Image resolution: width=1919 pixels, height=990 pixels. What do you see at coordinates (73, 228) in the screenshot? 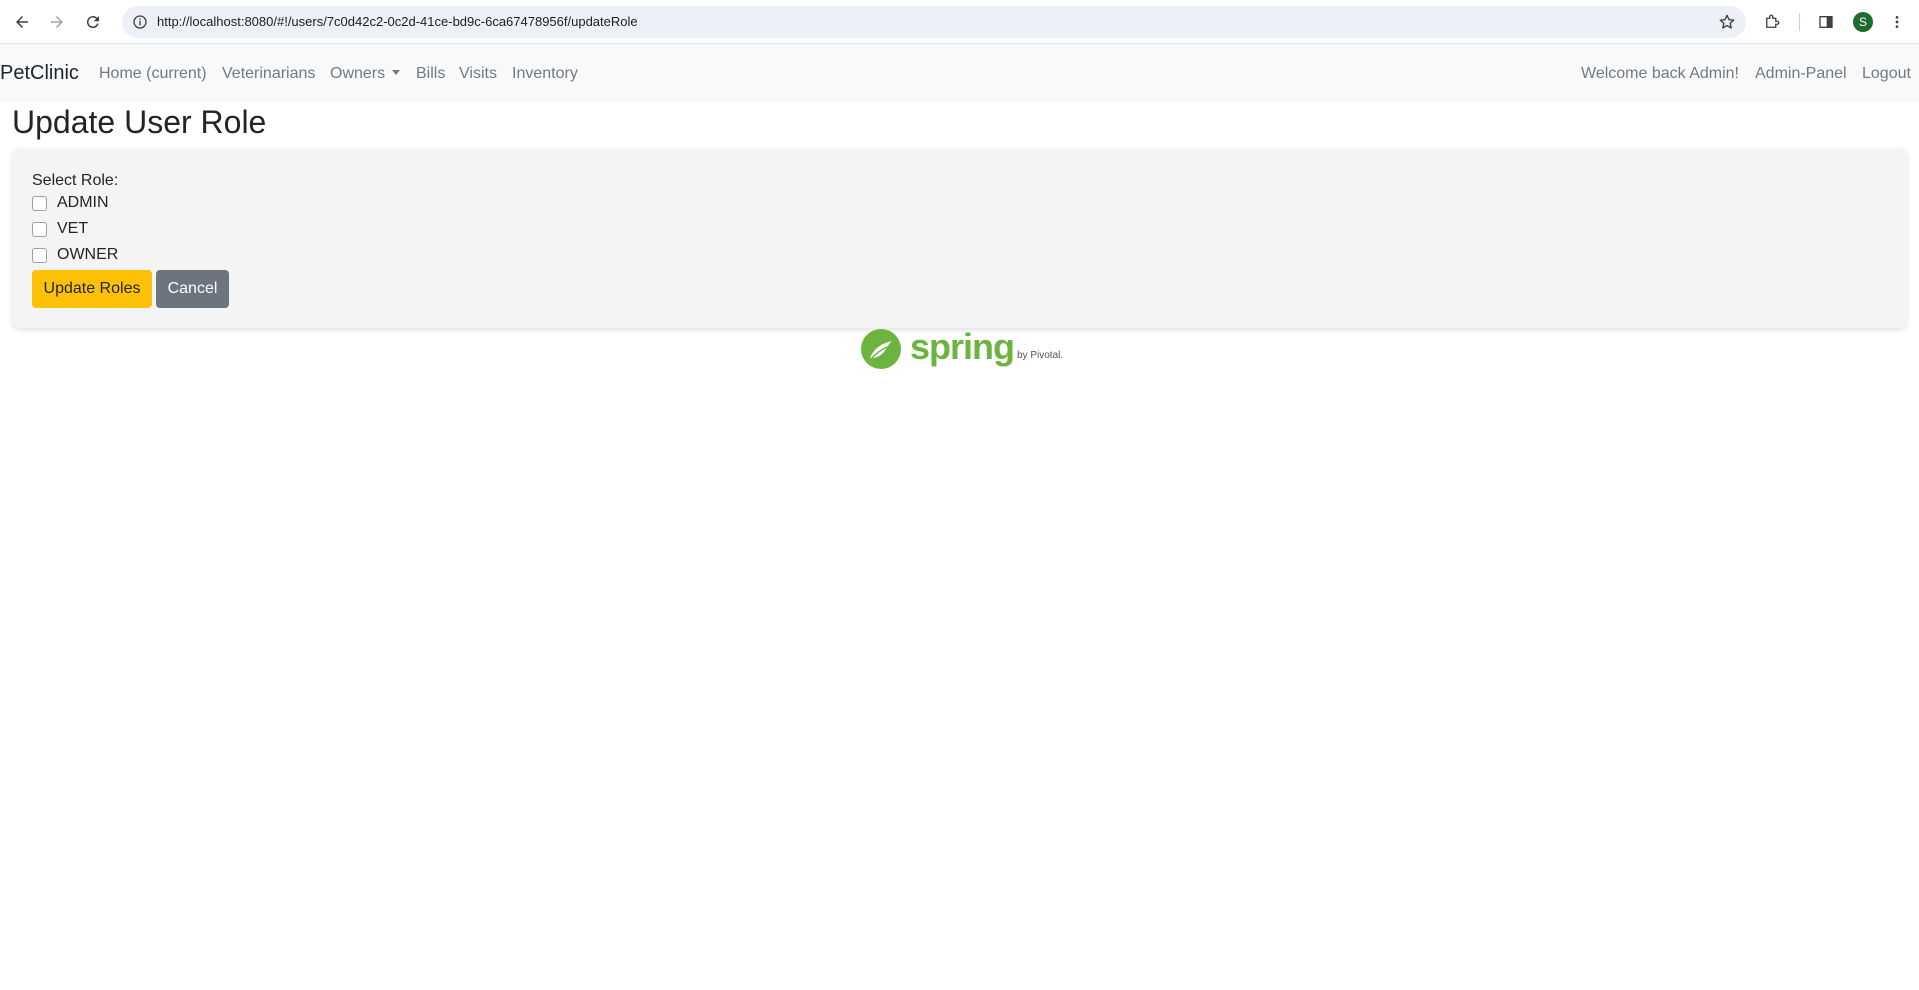
I see `vet-label: VET` at bounding box center [73, 228].